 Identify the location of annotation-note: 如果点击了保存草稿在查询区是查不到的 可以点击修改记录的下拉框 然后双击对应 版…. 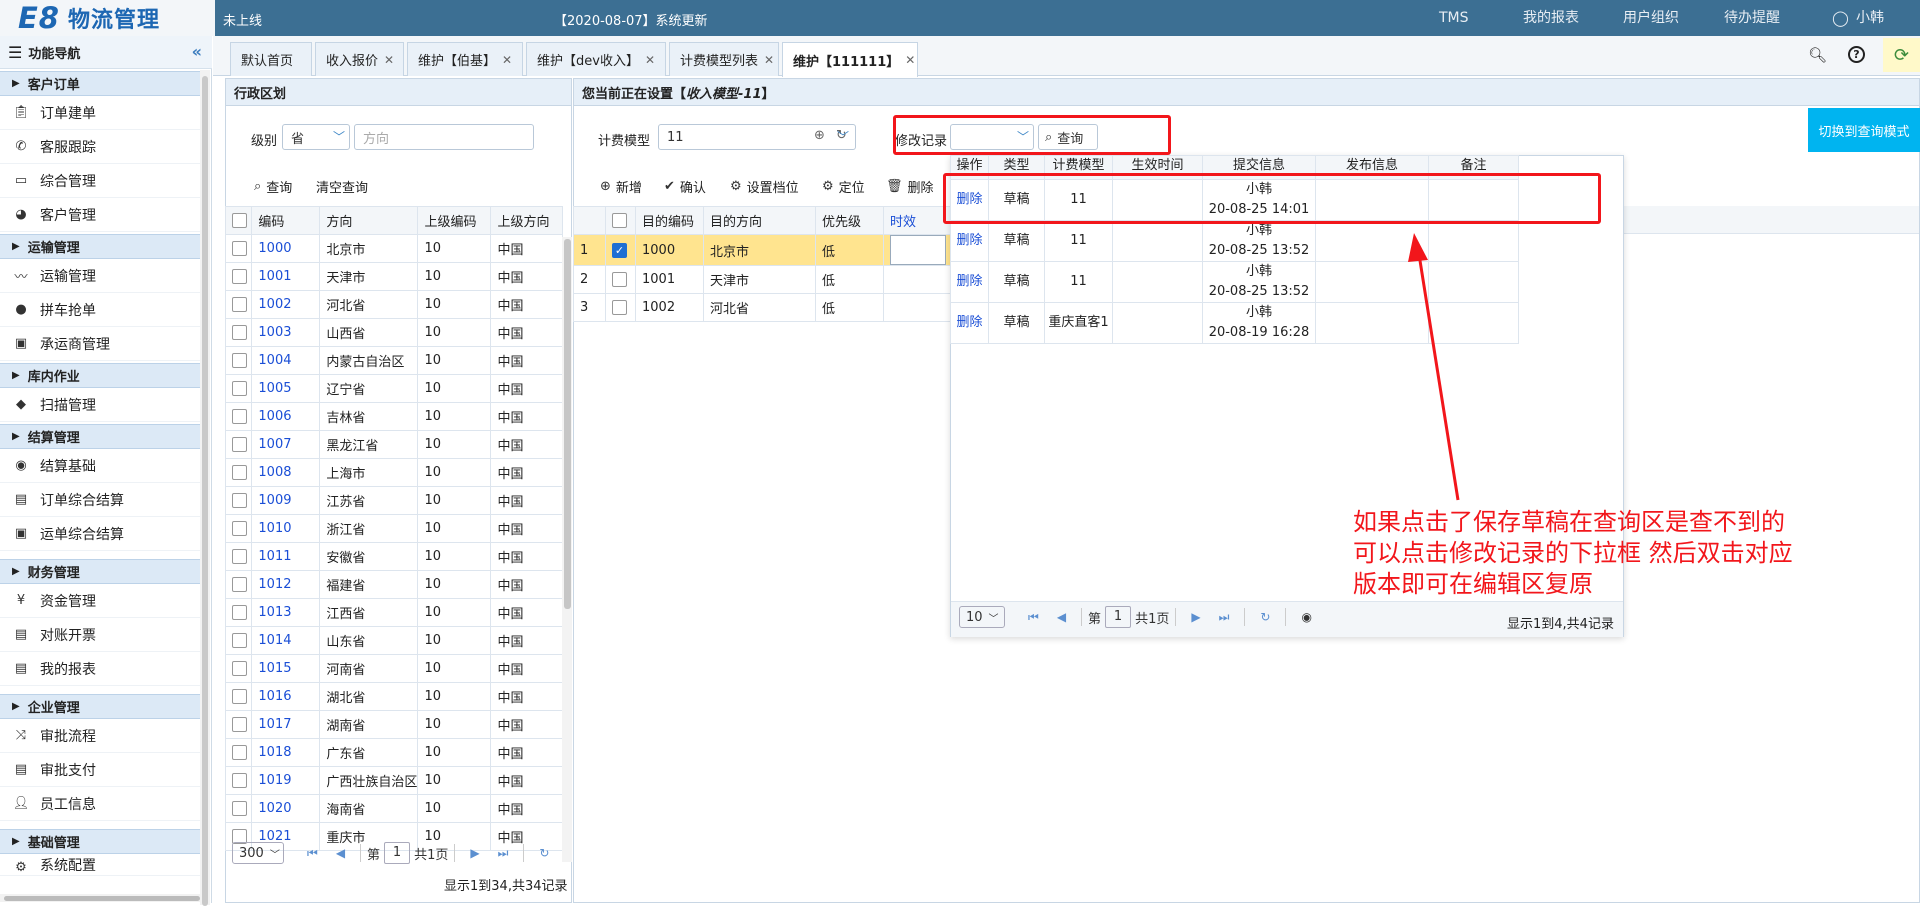
(1573, 553).